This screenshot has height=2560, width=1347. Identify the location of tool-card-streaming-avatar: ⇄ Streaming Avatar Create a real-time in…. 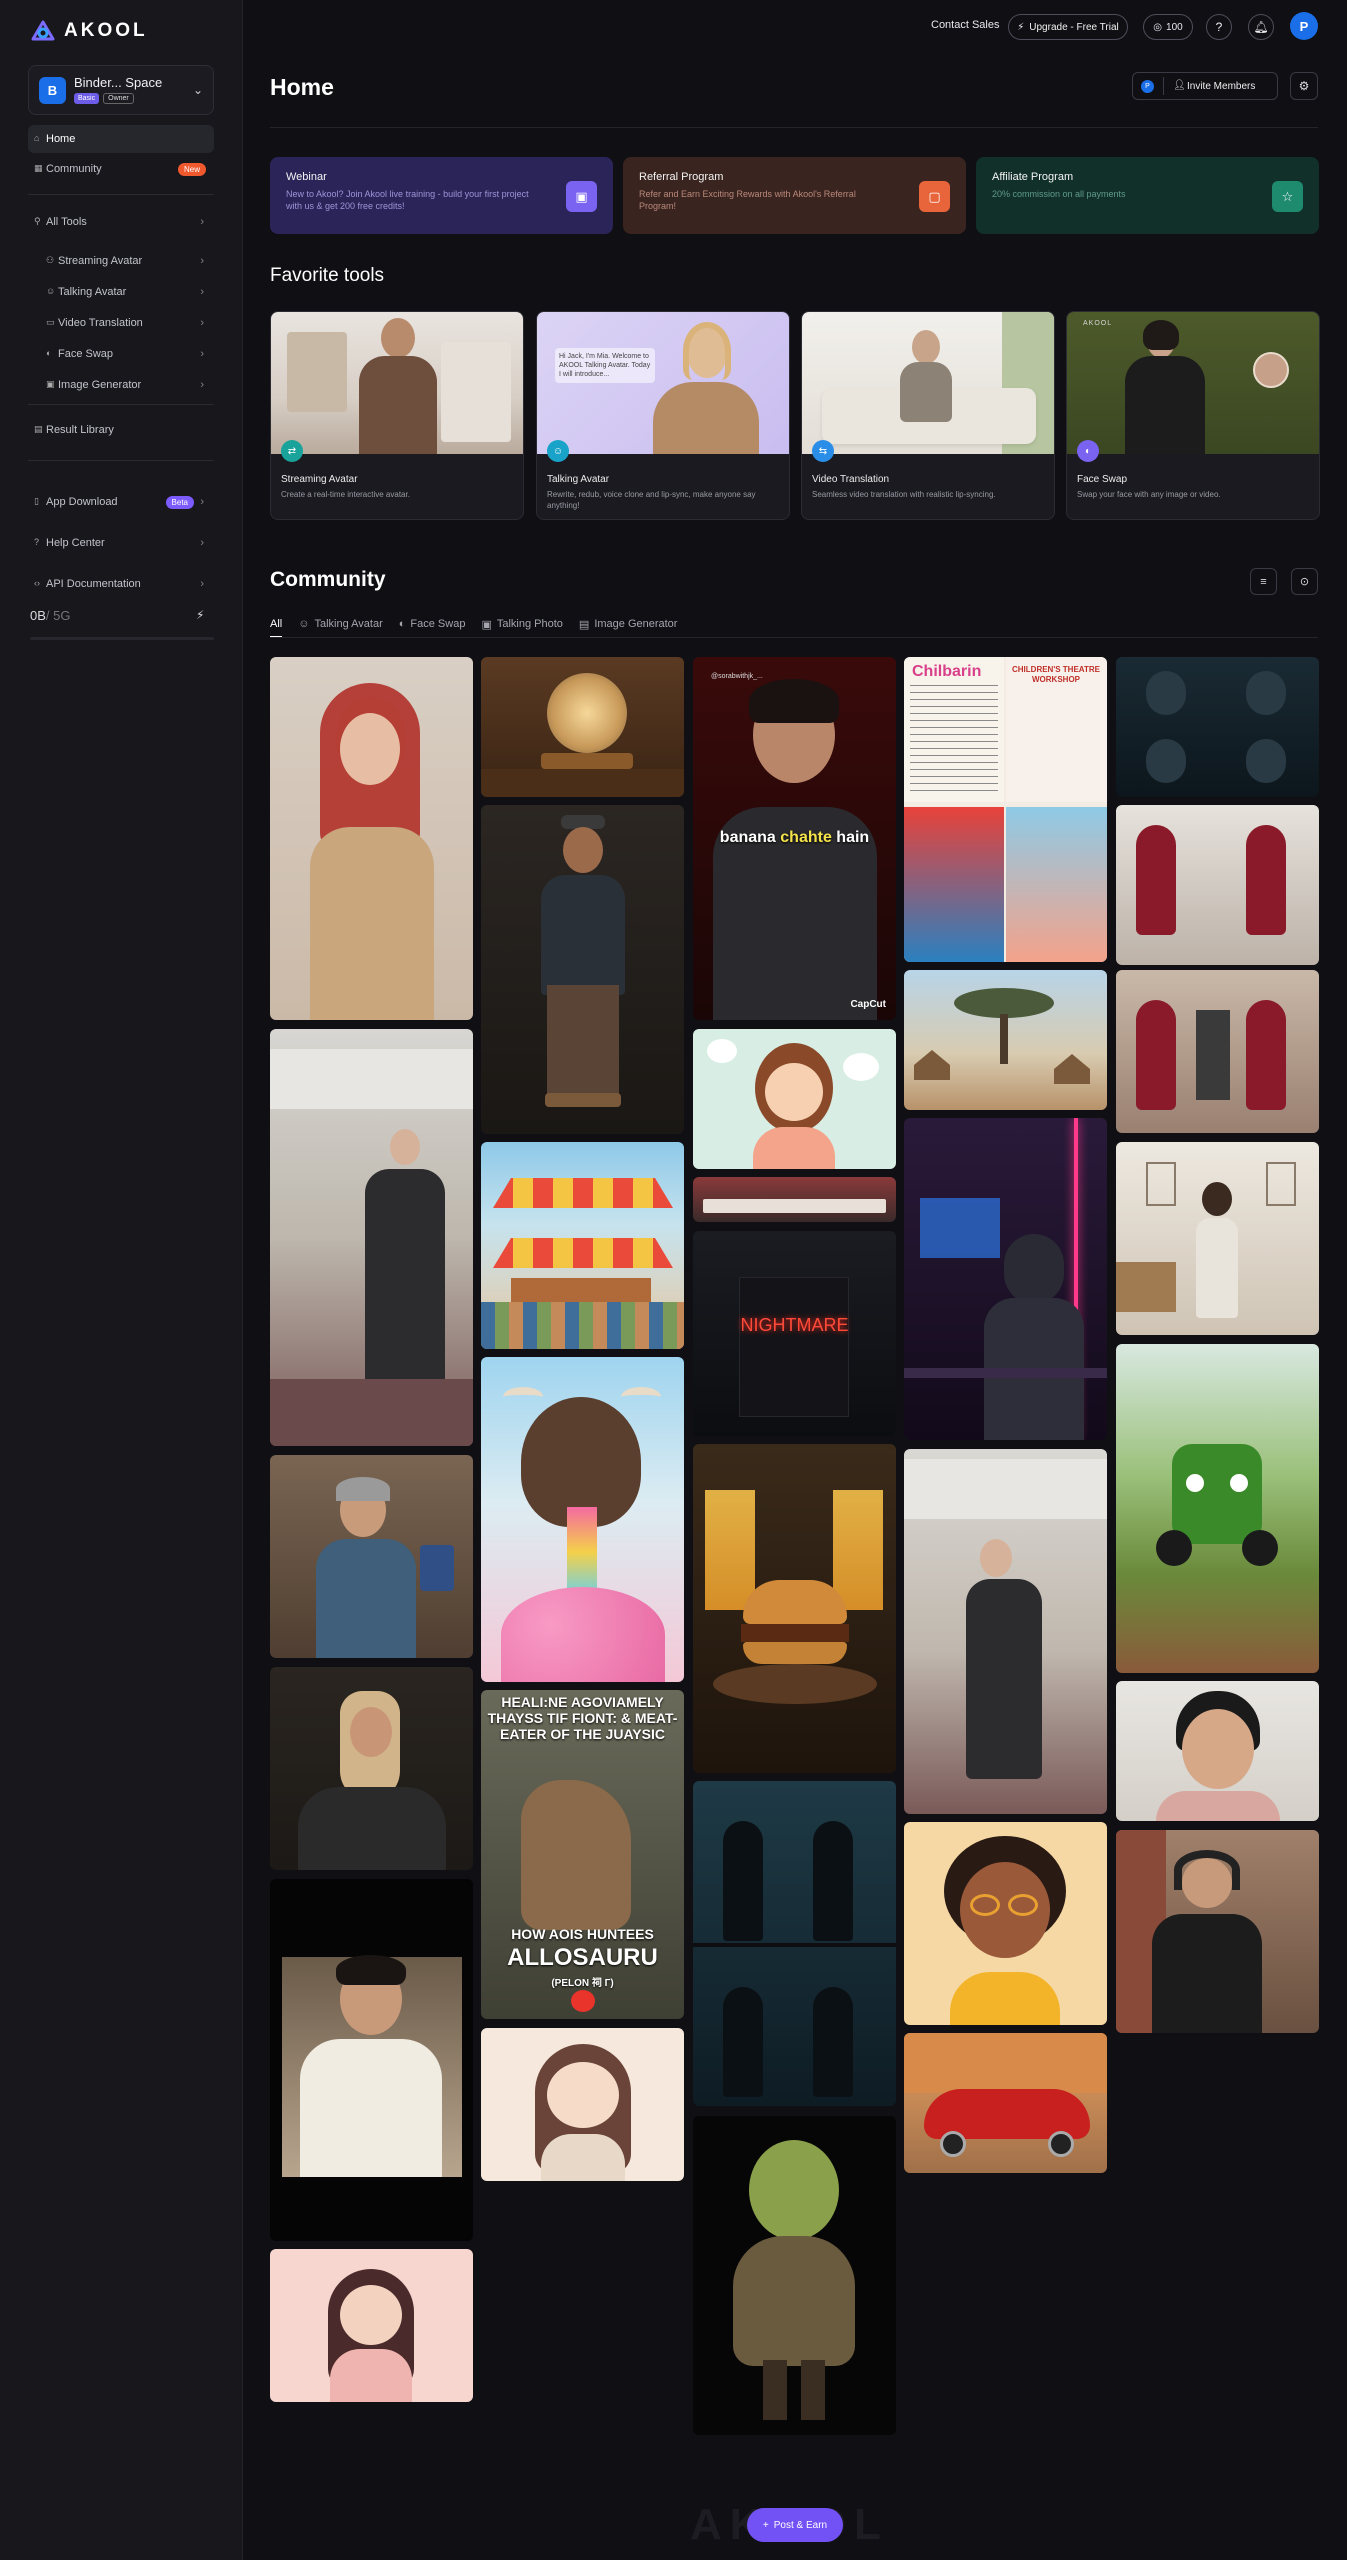
(397, 415).